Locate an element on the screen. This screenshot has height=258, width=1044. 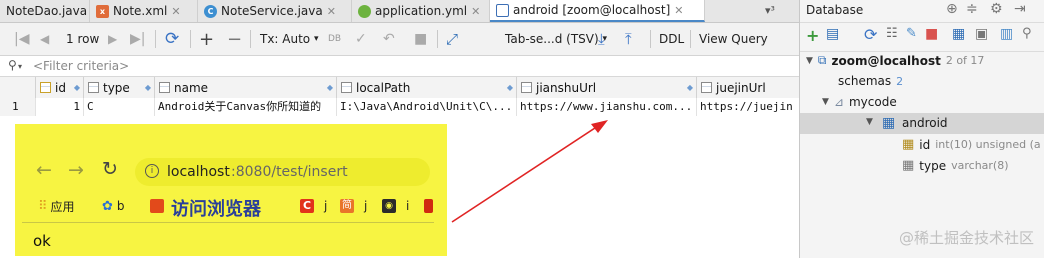
watermark: @稀土掘金技术社区 is located at coordinates (966, 238).